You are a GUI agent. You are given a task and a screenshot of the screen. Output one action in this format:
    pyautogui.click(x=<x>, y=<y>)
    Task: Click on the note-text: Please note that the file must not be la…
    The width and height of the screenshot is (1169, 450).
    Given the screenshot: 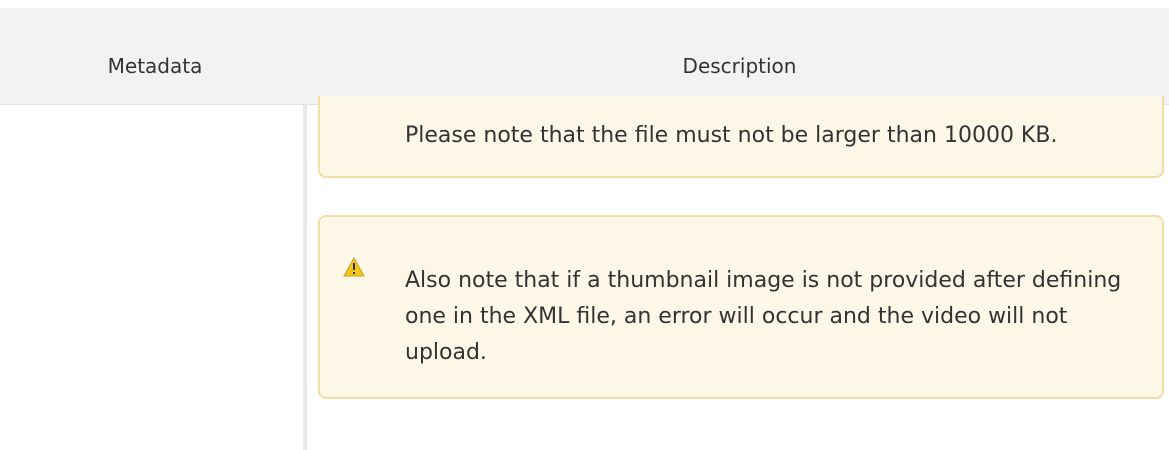 What is the action you would take?
    pyautogui.click(x=731, y=135)
    